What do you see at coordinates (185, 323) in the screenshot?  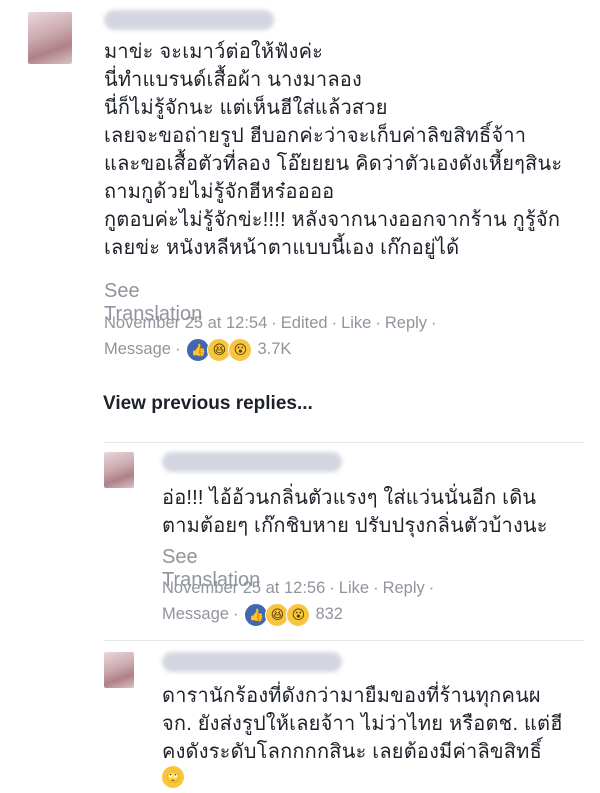 I see `timestamp: November 25 at 12:54` at bounding box center [185, 323].